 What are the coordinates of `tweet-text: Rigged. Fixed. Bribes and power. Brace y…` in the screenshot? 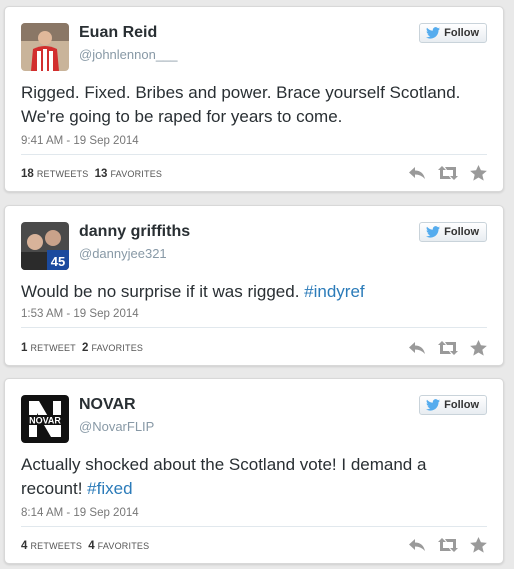 It's located at (254, 105).